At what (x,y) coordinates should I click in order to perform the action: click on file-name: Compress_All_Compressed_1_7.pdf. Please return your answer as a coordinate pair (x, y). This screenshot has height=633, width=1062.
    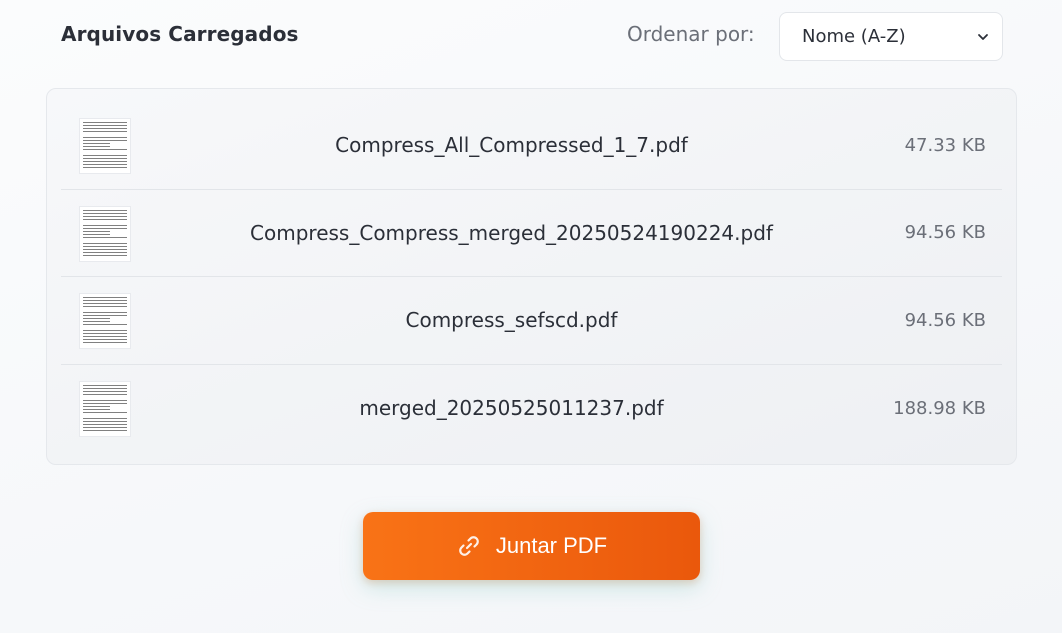
    Looking at the image, I should click on (511, 145).